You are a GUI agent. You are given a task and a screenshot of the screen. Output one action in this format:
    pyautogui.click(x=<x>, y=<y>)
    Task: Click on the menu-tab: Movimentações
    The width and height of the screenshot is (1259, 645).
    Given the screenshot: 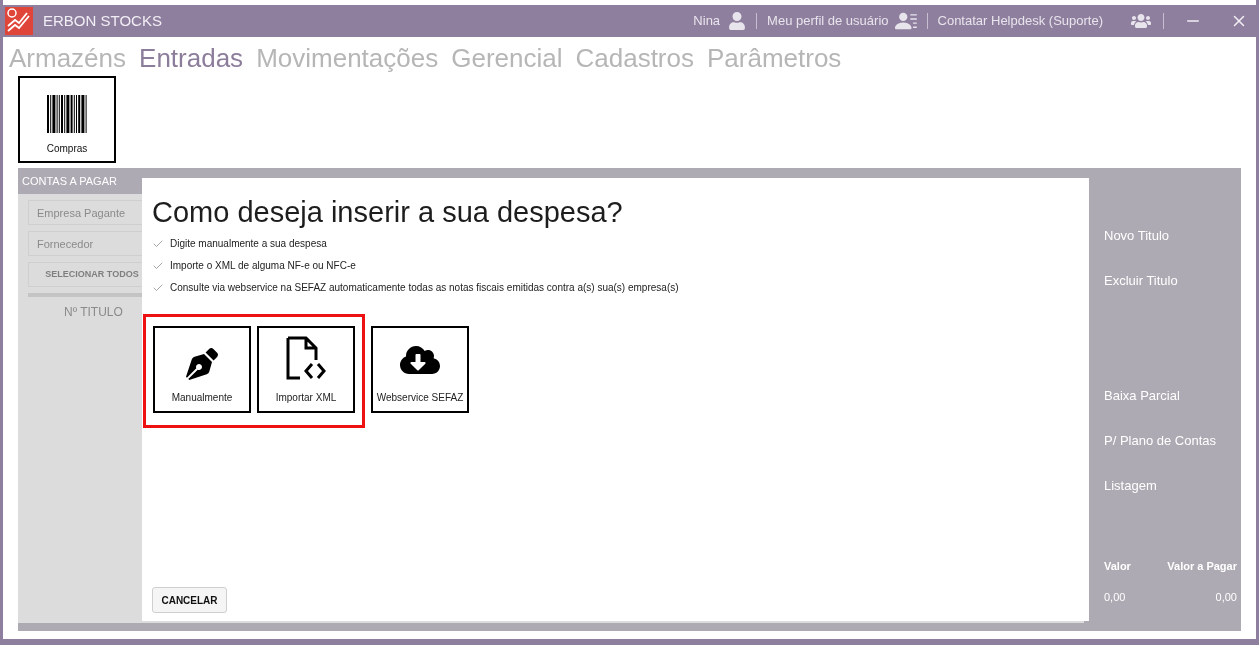 What is the action you would take?
    pyautogui.click(x=347, y=58)
    